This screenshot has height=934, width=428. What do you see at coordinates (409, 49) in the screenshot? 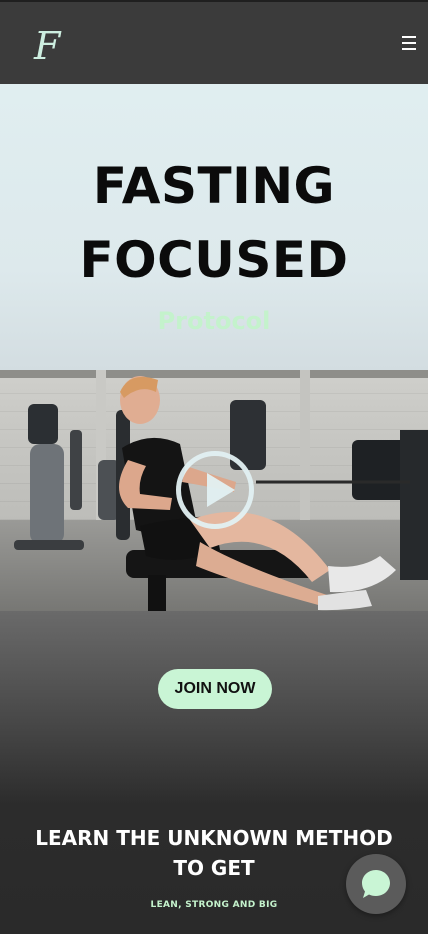
I see `menu-bar-bottom` at bounding box center [409, 49].